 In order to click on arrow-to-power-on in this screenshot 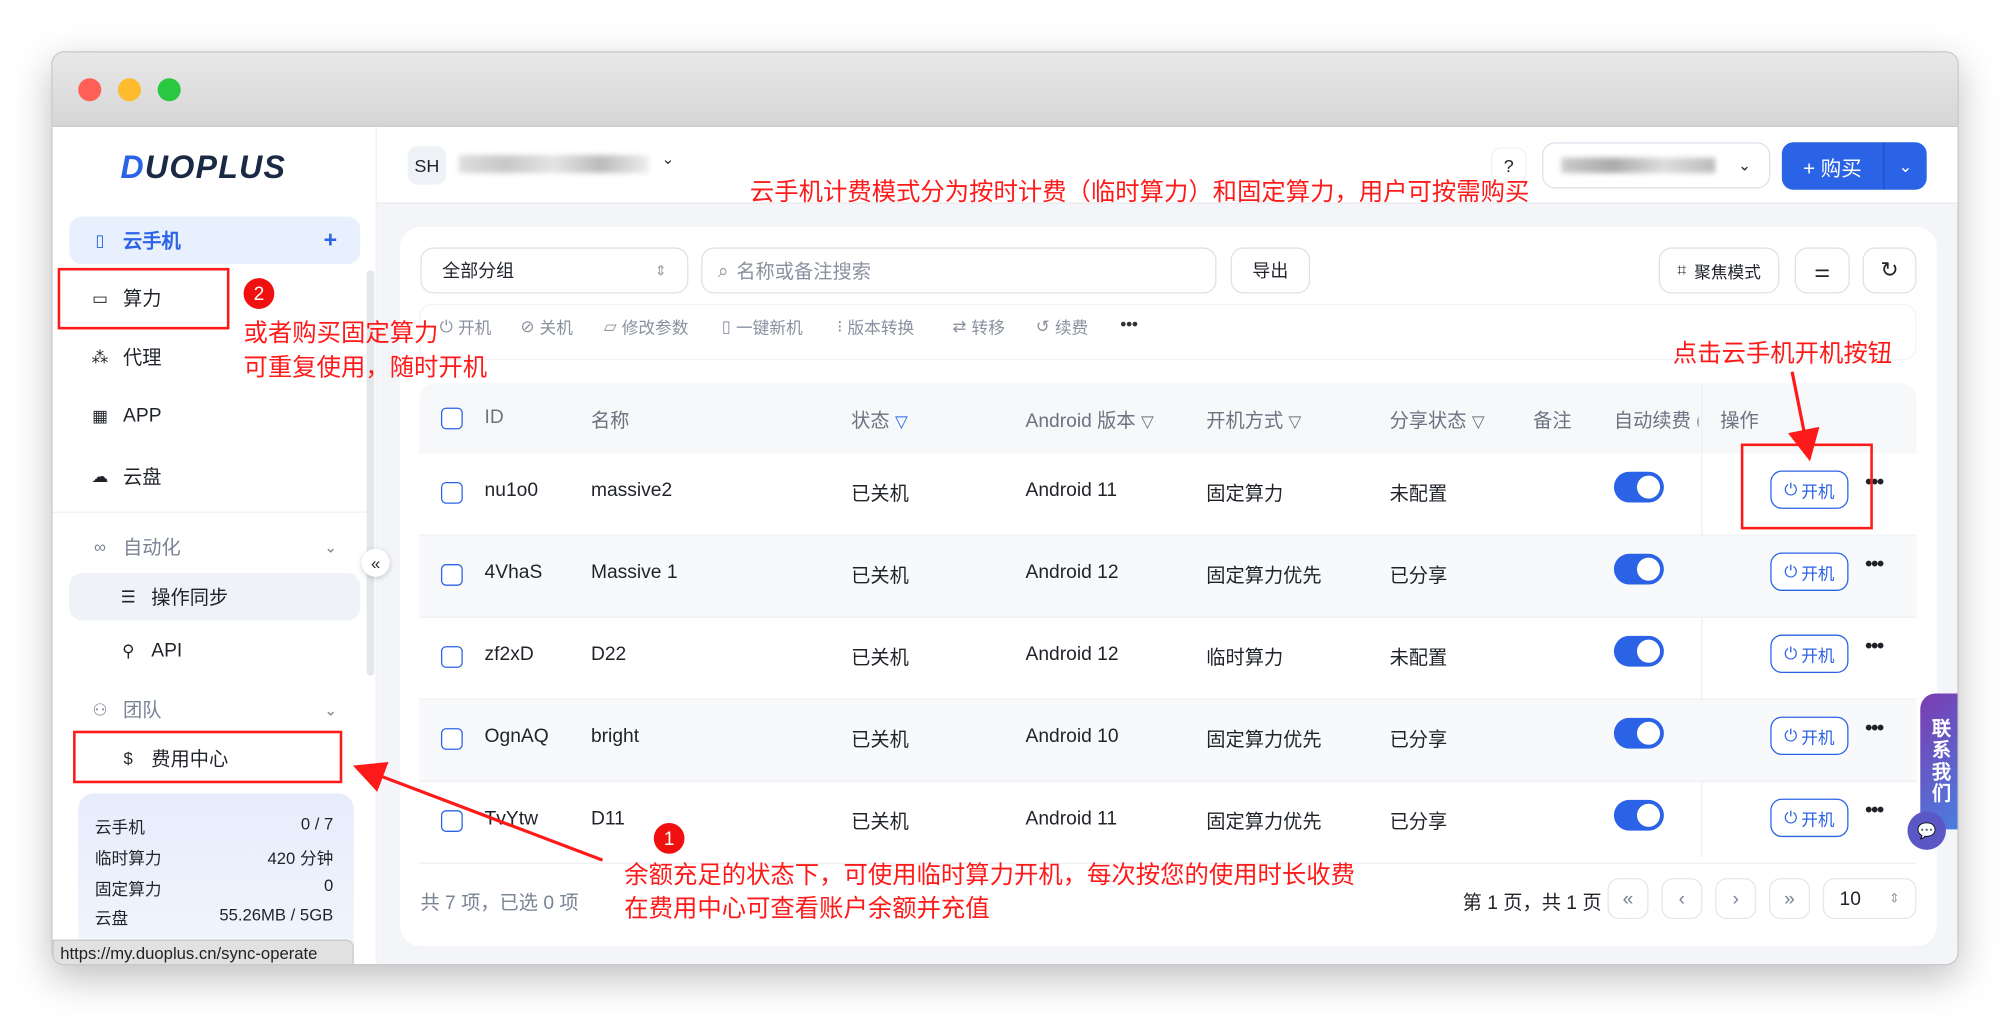, I will do `click(1804, 416)`.